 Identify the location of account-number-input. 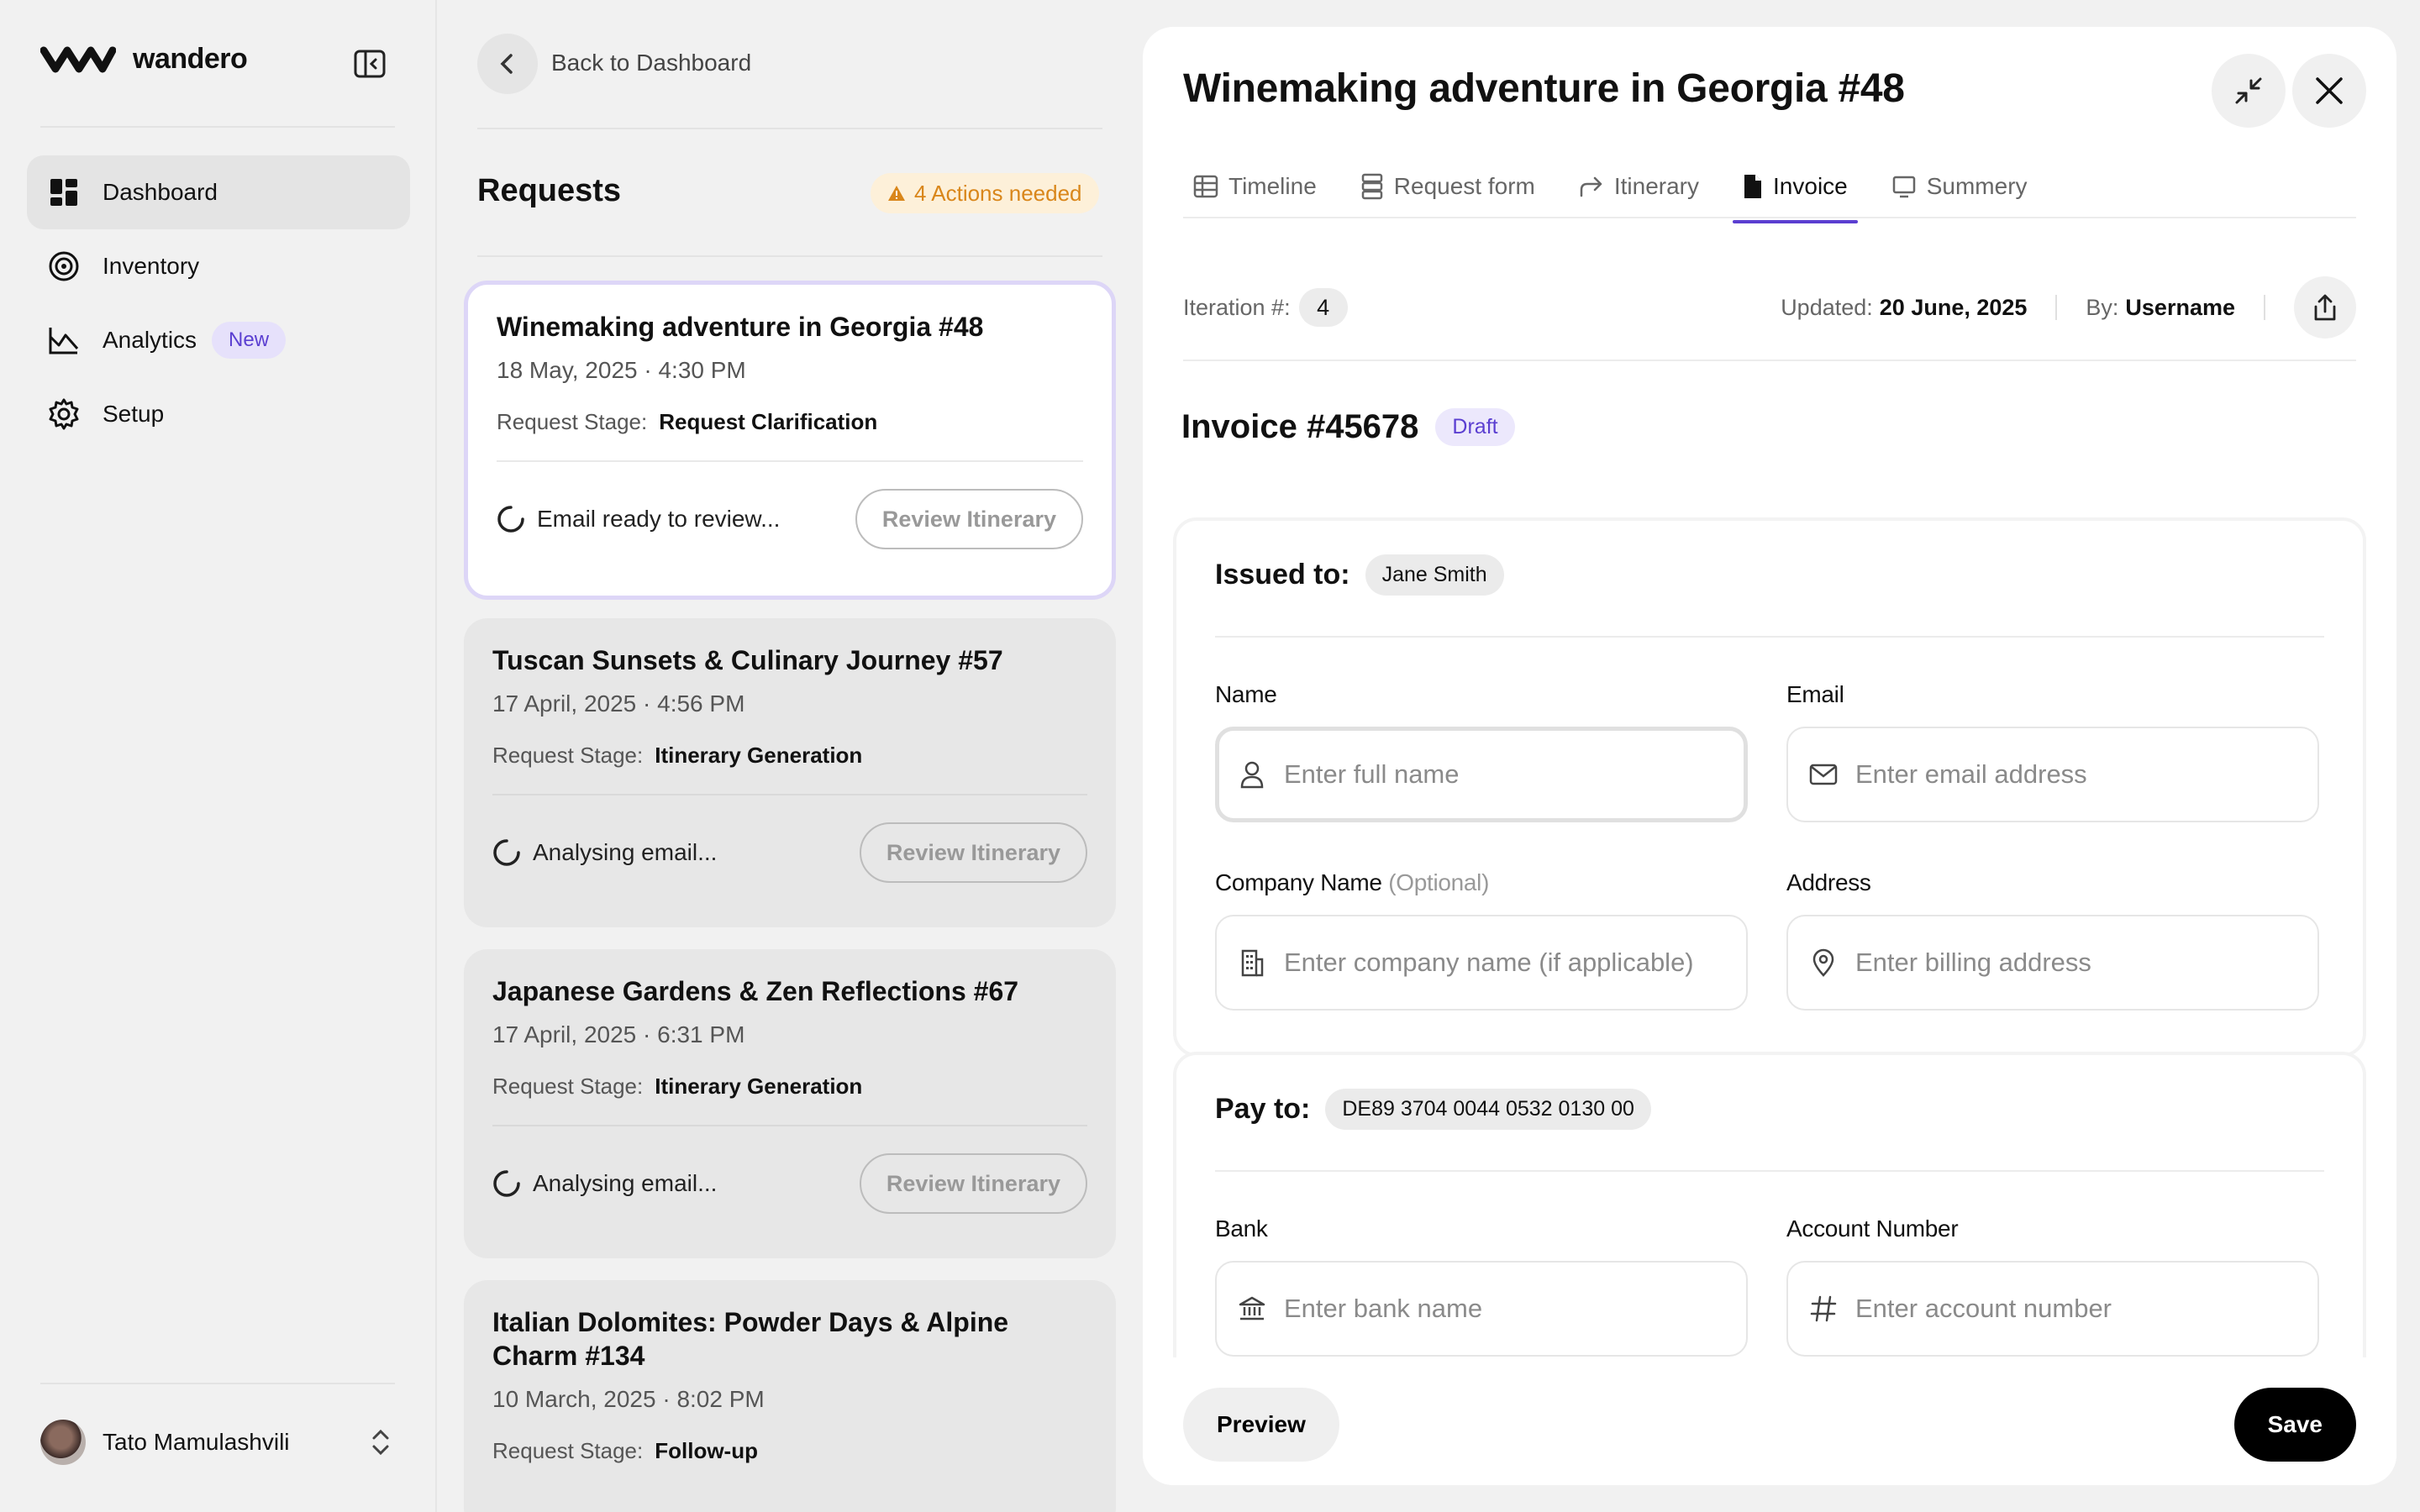
(2076, 1309).